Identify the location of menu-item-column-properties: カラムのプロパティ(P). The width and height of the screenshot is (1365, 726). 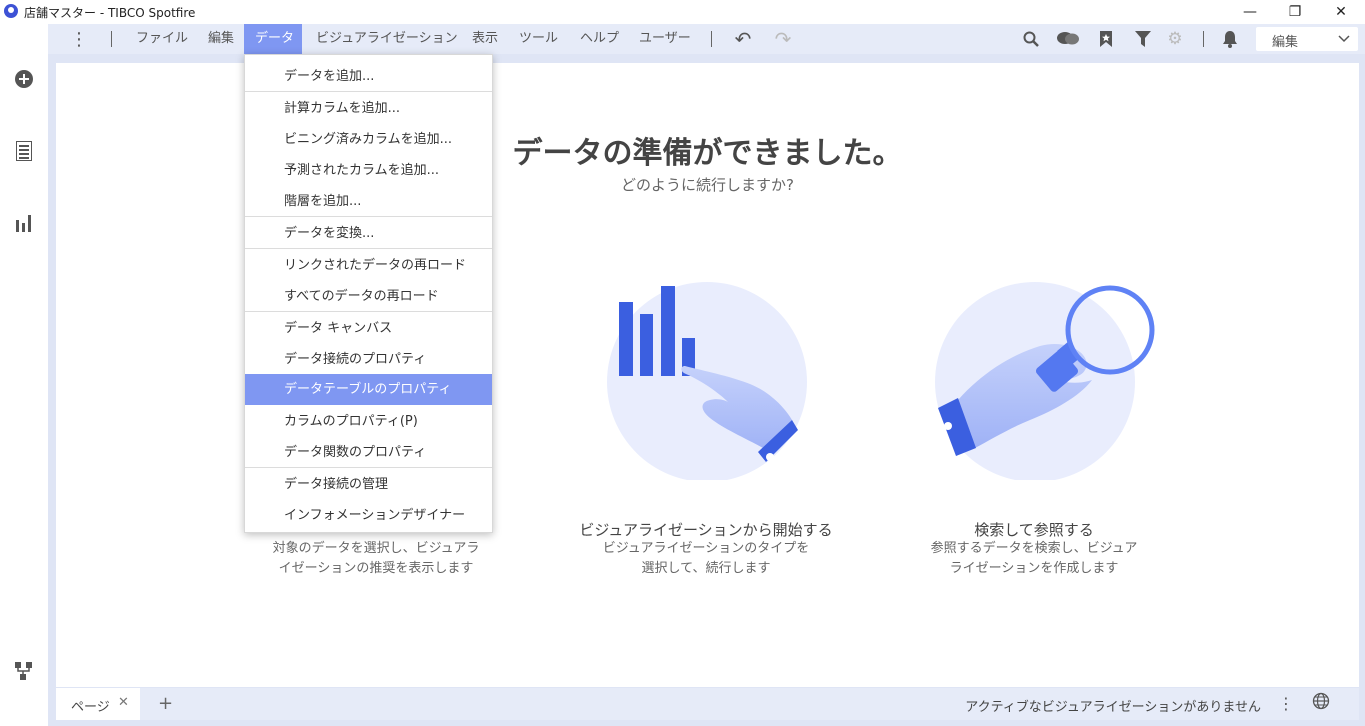
(368, 422).